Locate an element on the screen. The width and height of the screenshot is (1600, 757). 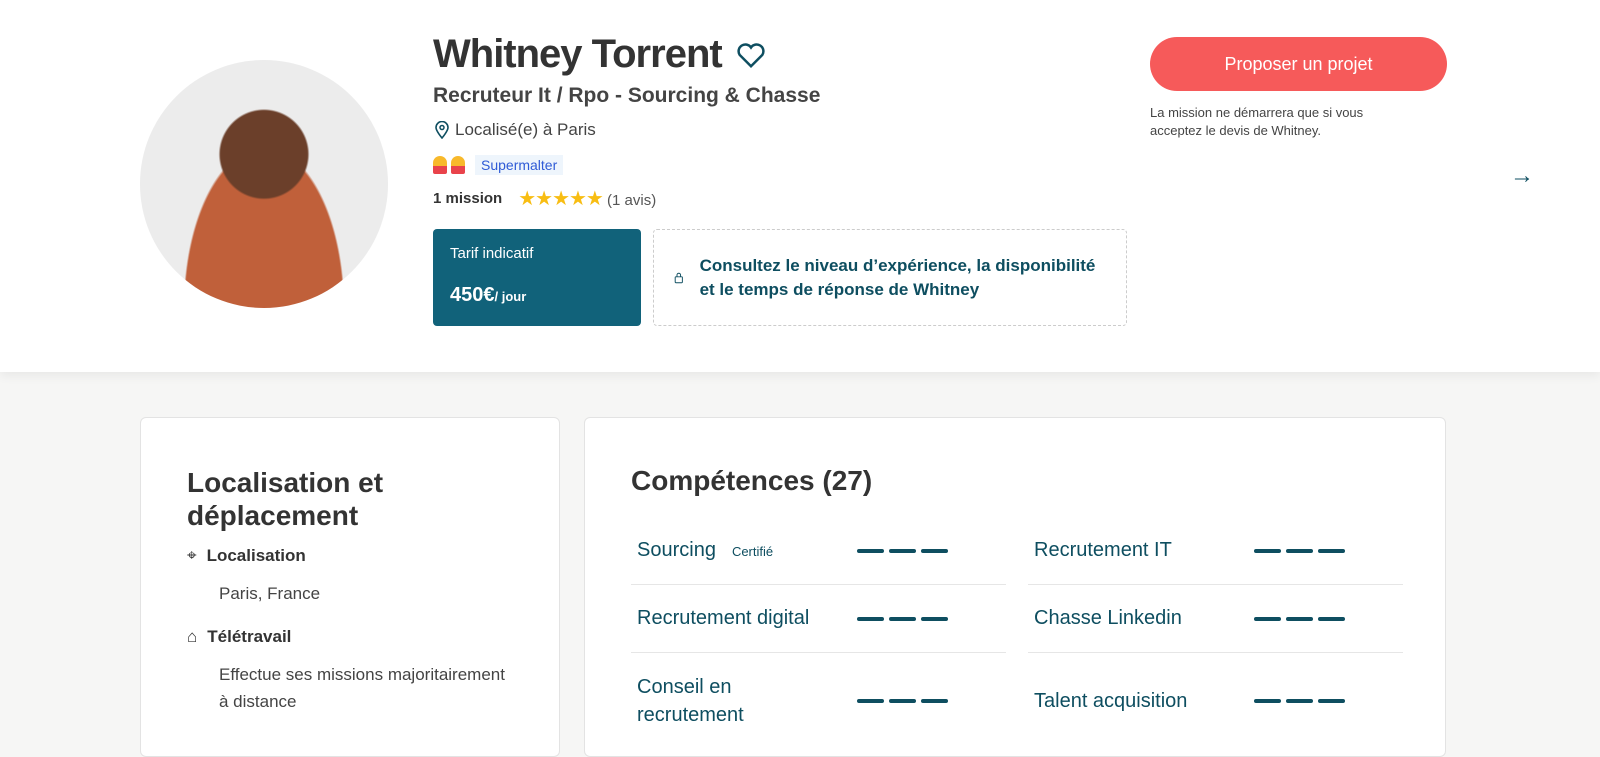
avatar is located at coordinates (264, 184).